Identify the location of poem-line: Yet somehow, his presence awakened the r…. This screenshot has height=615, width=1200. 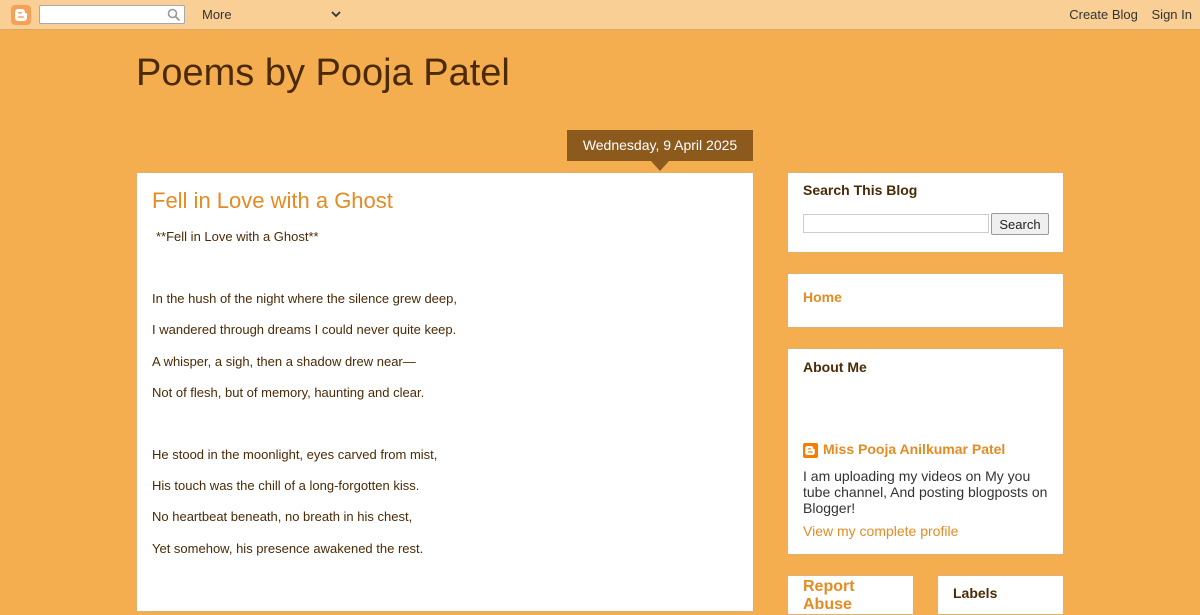
(288, 548).